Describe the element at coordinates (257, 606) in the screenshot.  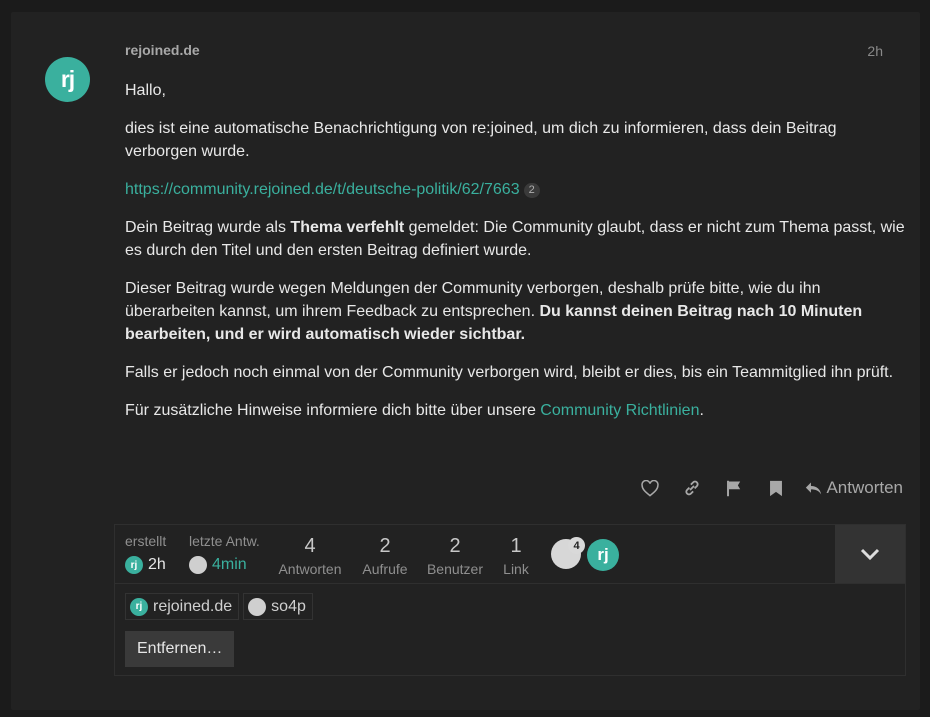
I see `participant-avatar` at that location.